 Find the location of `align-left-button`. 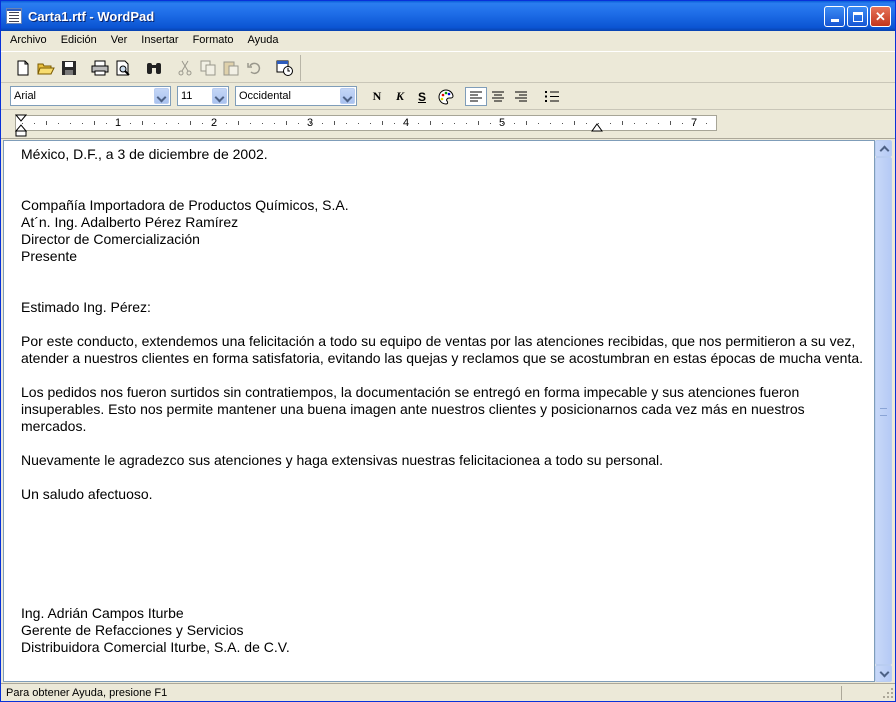

align-left-button is located at coordinates (476, 96).